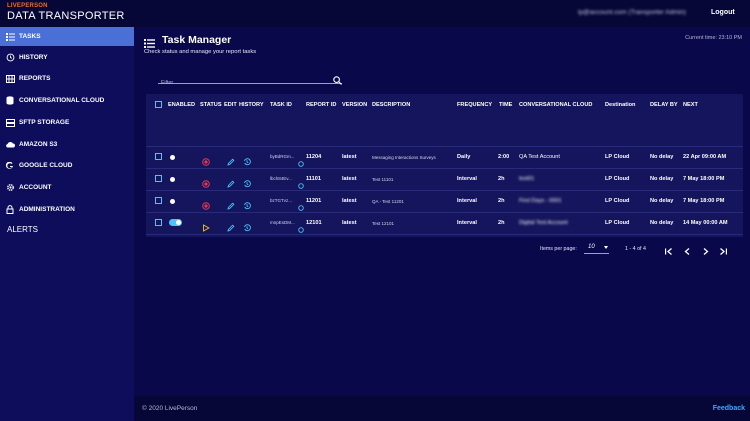 This screenshot has width=750, height=421. What do you see at coordinates (704, 179) in the screenshot?
I see `next-run: 7 May 18:00 PM` at bounding box center [704, 179].